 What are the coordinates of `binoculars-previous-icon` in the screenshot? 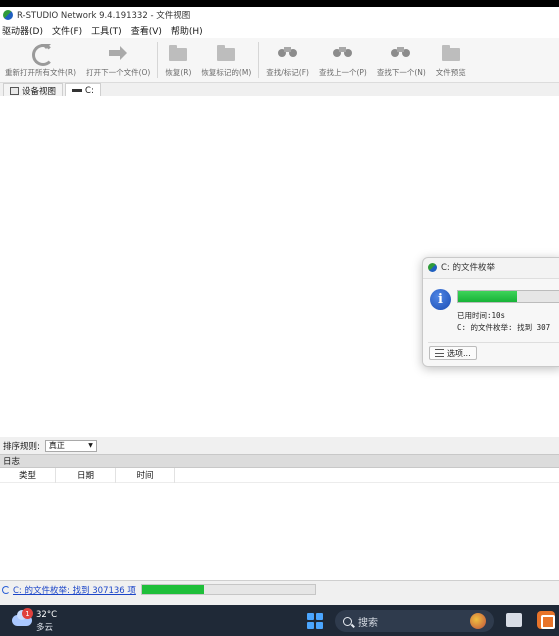 It's located at (343, 53).